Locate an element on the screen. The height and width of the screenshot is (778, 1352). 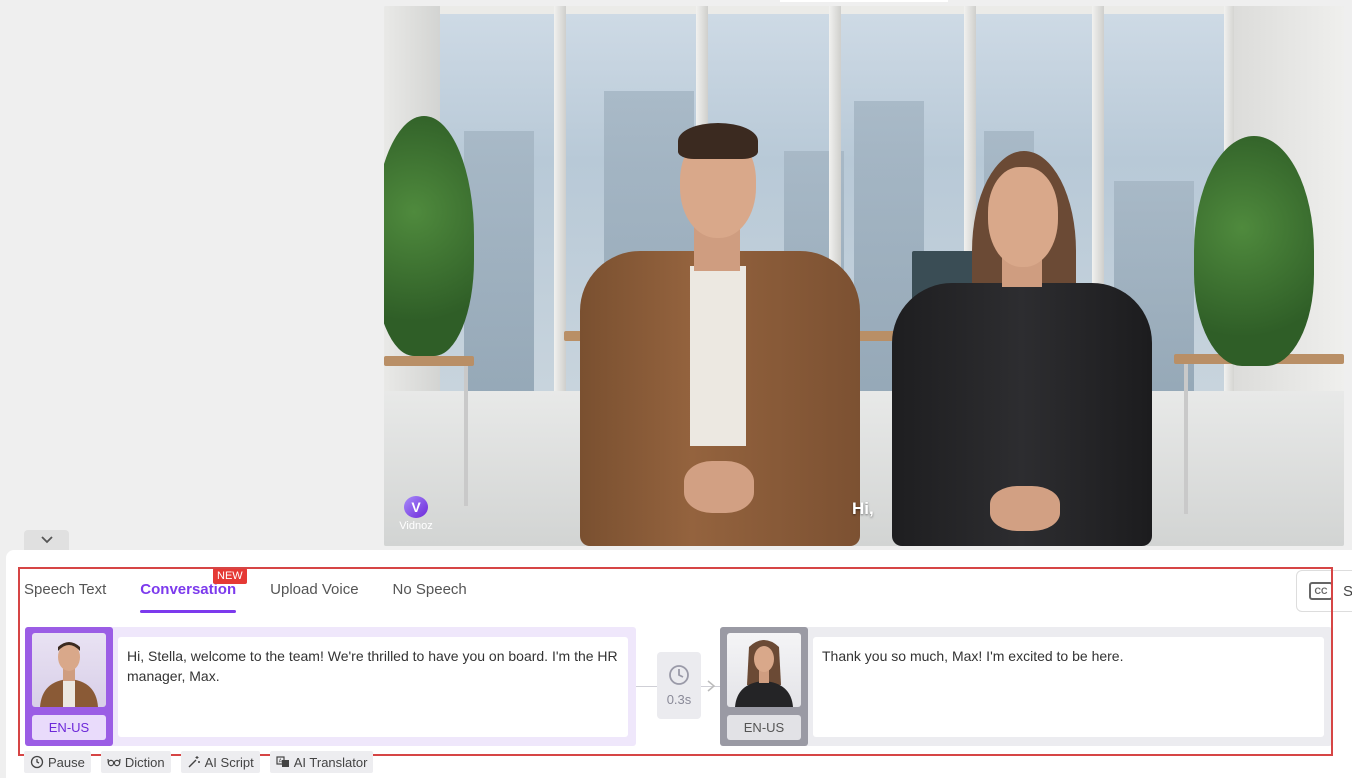
pause-duration-label: 0.3s is located at coordinates (679, 699).